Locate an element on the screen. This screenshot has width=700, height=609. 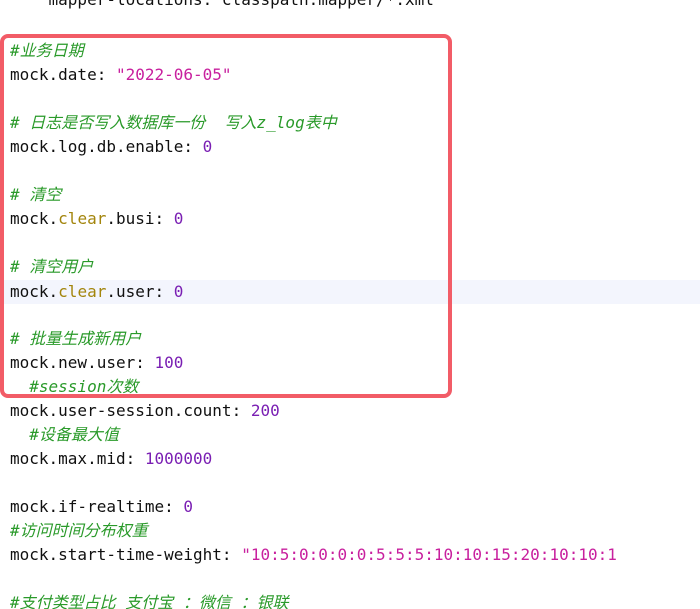
yaml-key: .busi is located at coordinates (130, 218).